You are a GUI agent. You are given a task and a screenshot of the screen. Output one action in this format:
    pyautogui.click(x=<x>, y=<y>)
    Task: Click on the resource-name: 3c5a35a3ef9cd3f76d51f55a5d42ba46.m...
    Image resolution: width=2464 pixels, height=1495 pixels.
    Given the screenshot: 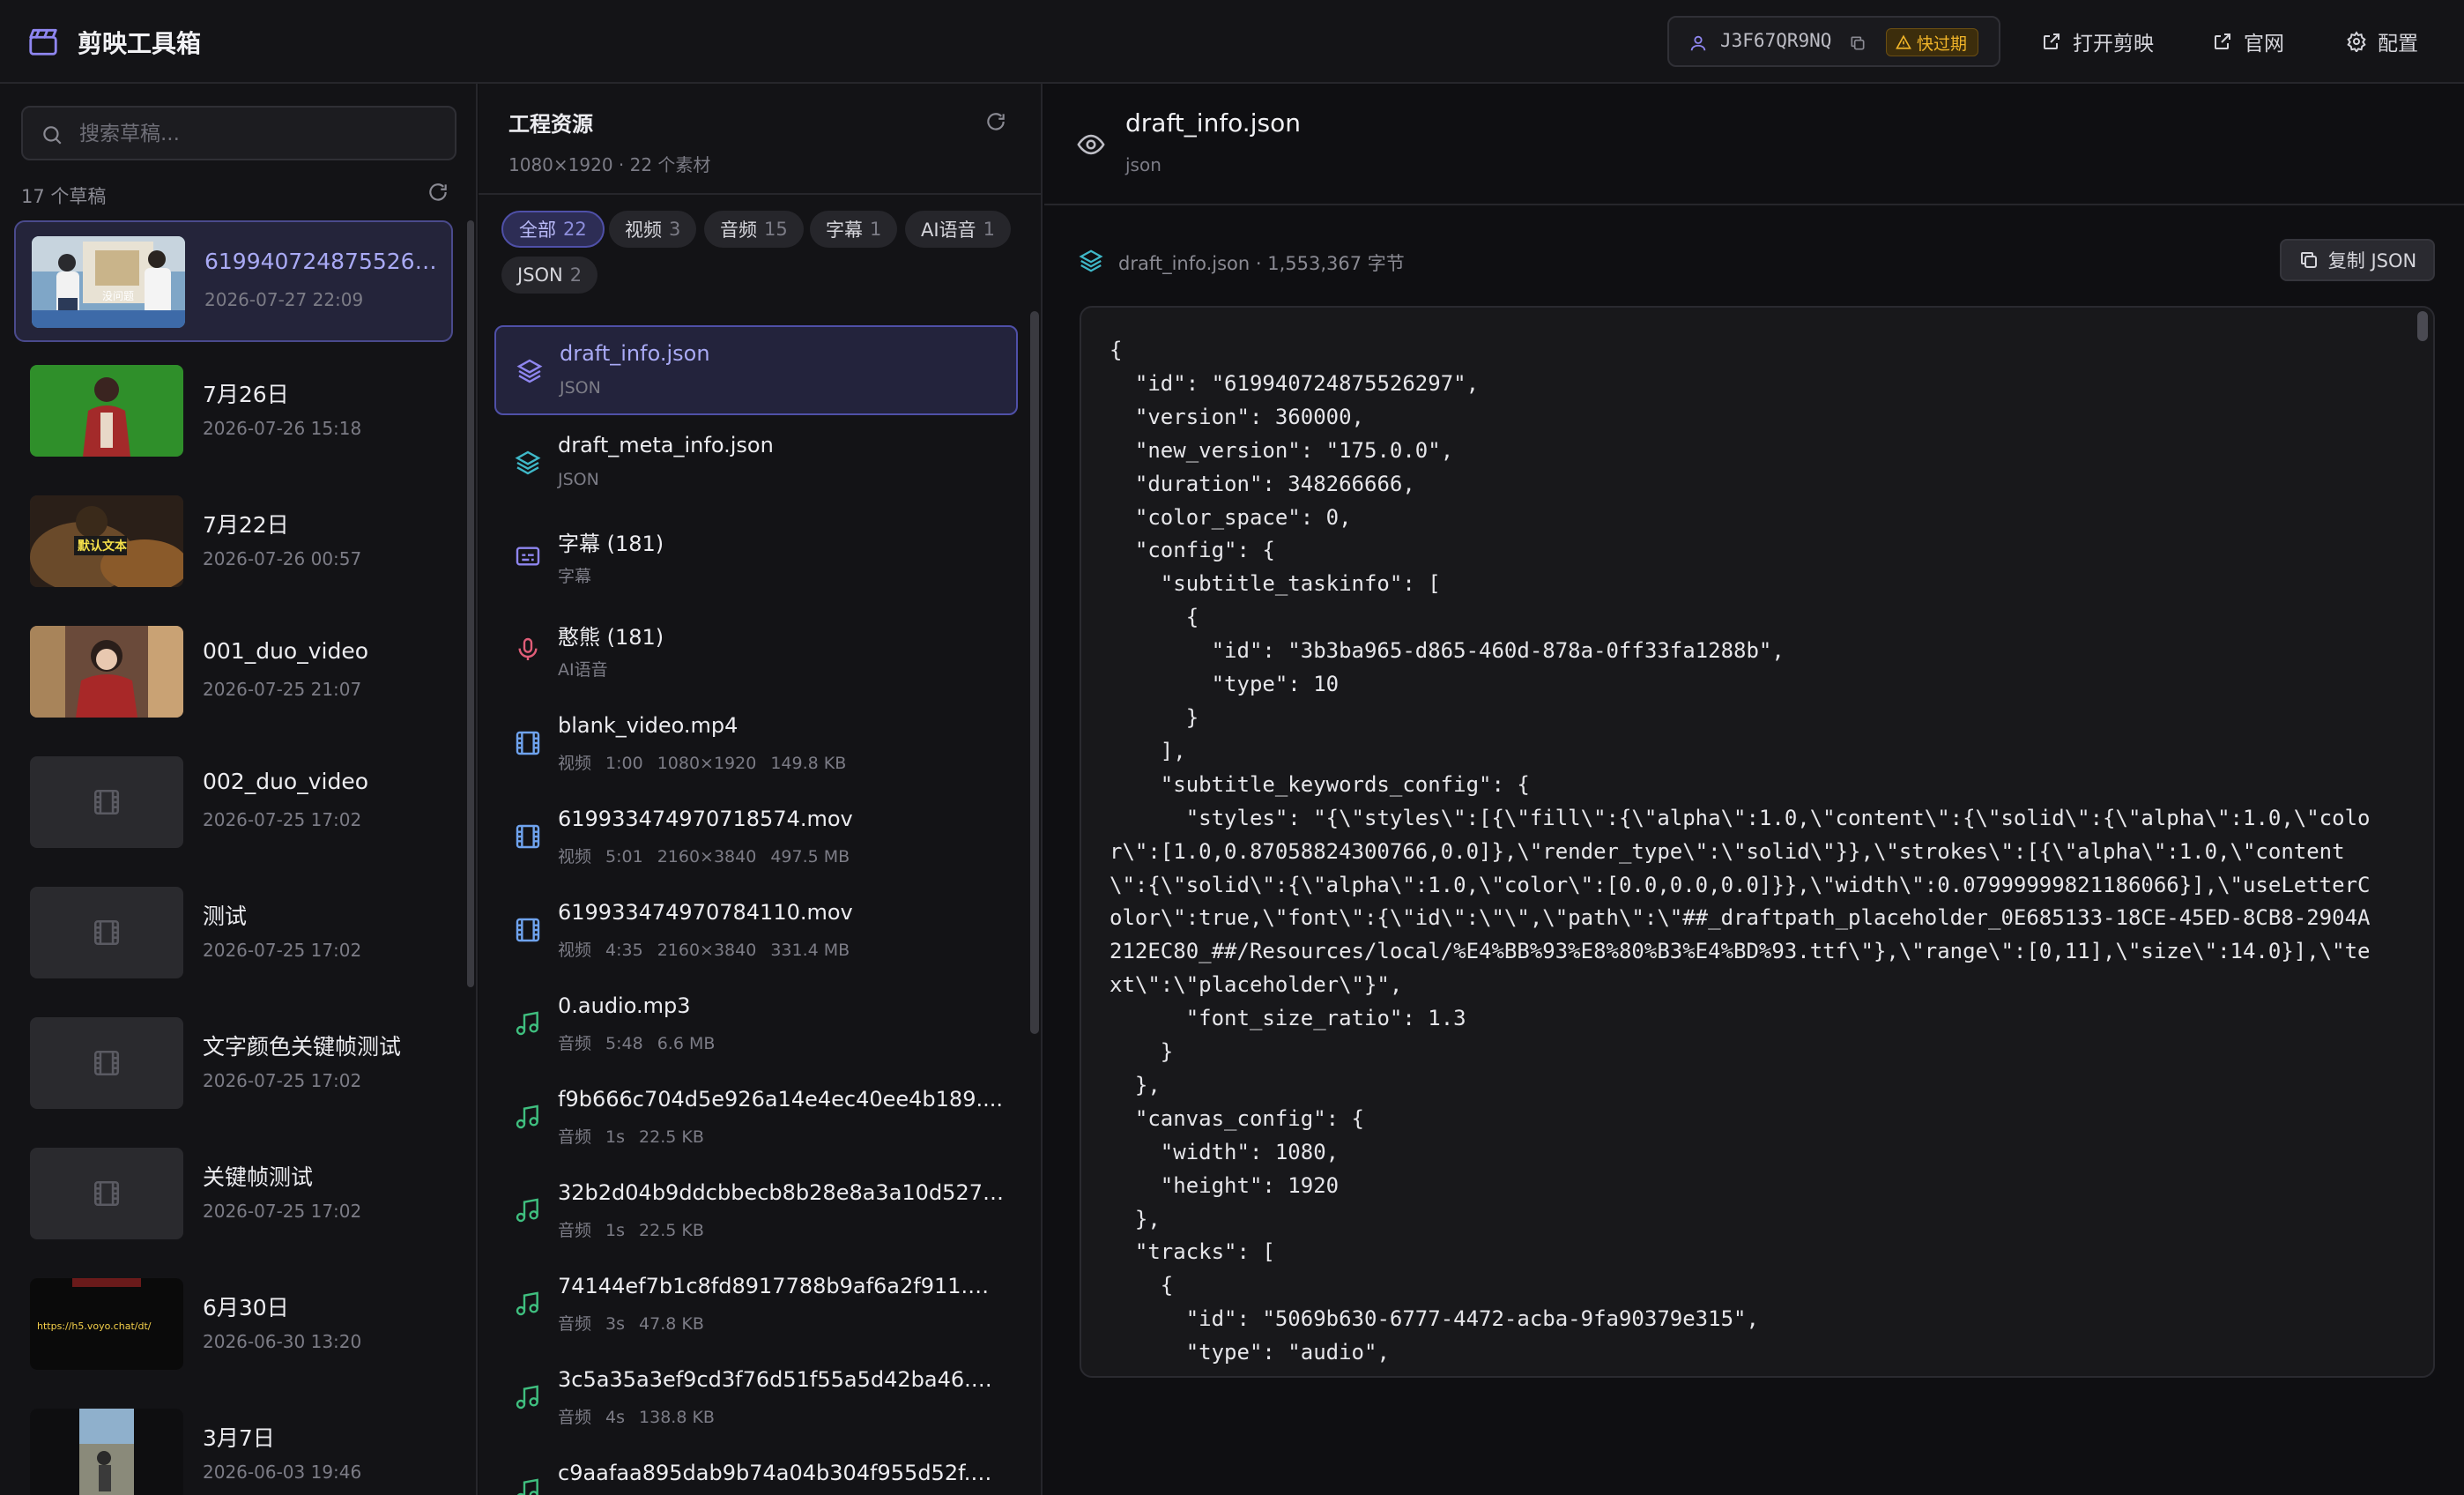 What is the action you would take?
    pyautogui.click(x=782, y=1379)
    